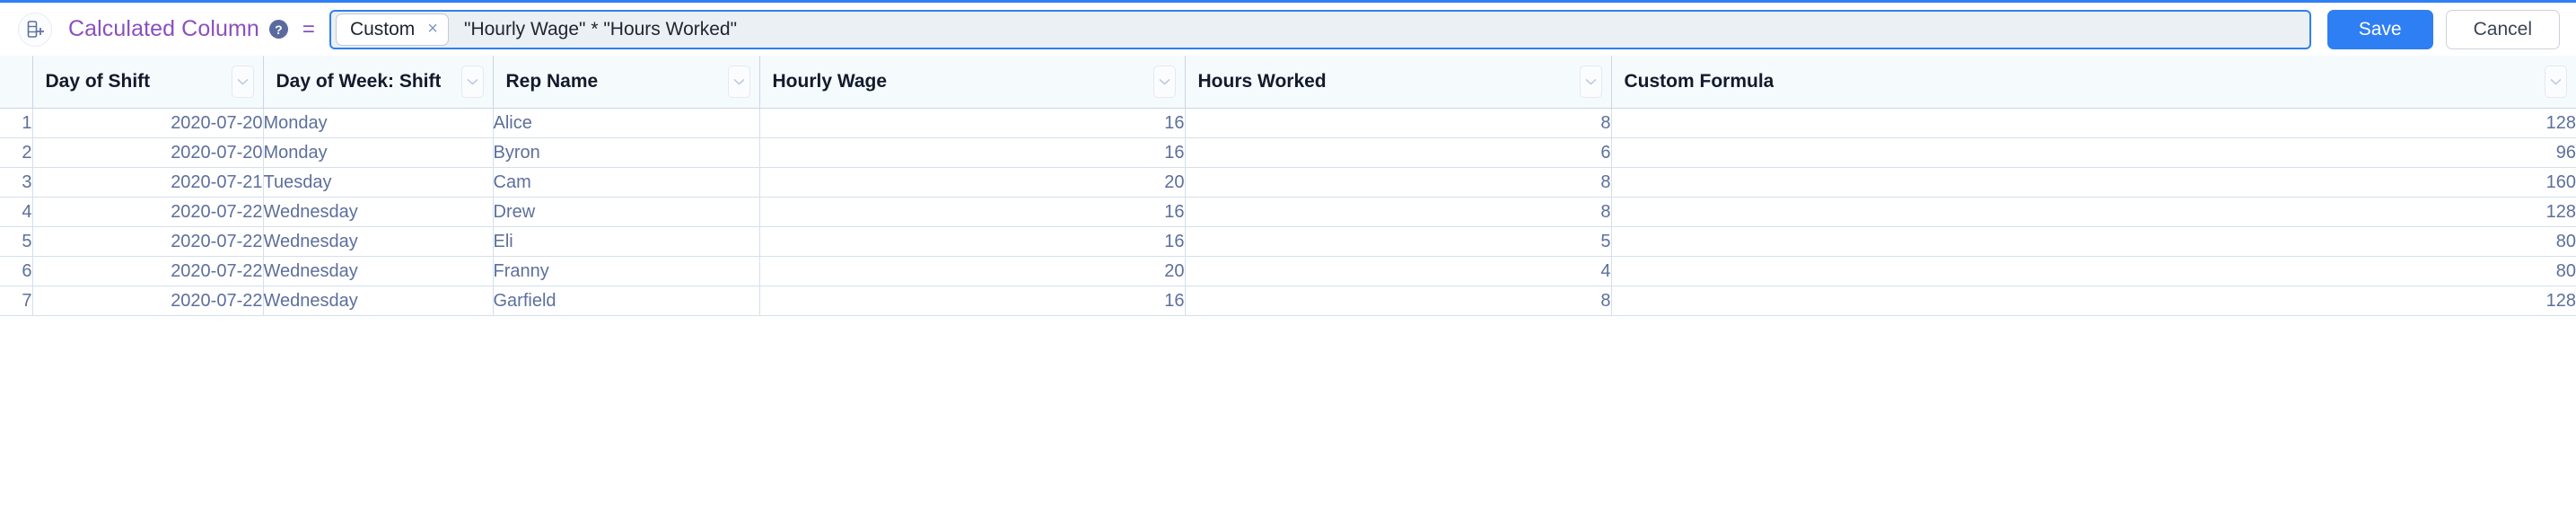  What do you see at coordinates (1398, 83) in the screenshot?
I see `column-header-hours-worked: Hours Worked` at bounding box center [1398, 83].